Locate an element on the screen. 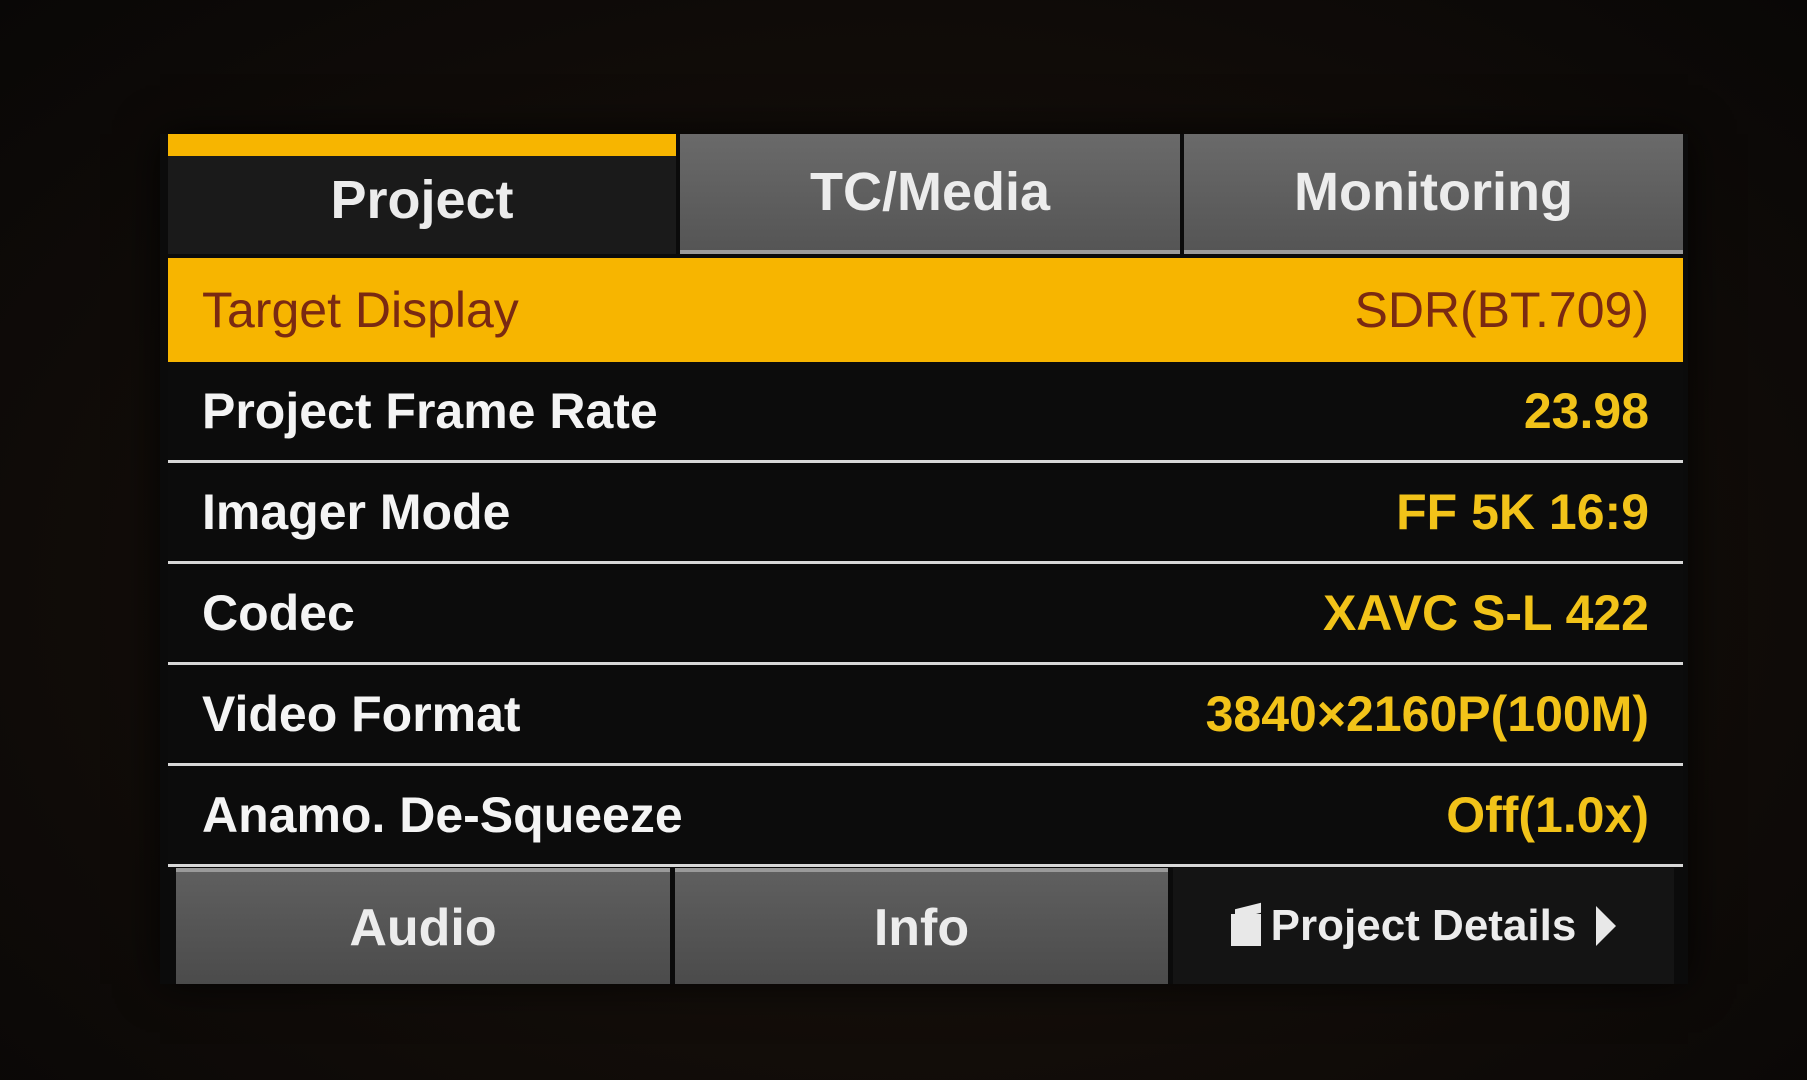 Image resolution: width=1807 pixels, height=1080 pixels. top-tab-bar: Project TC/Media Monitoring is located at coordinates (925, 194).